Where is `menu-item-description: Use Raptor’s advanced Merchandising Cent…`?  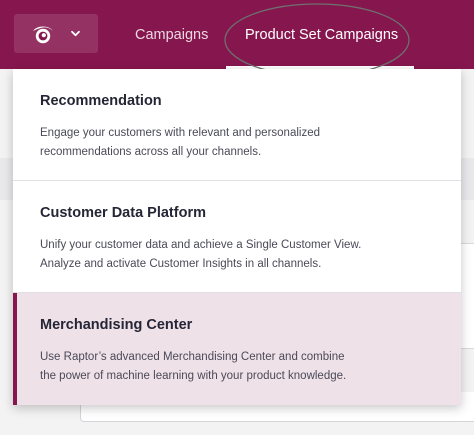 menu-item-description: Use Raptor’s advanced Merchandising Cent… is located at coordinates (193, 366).